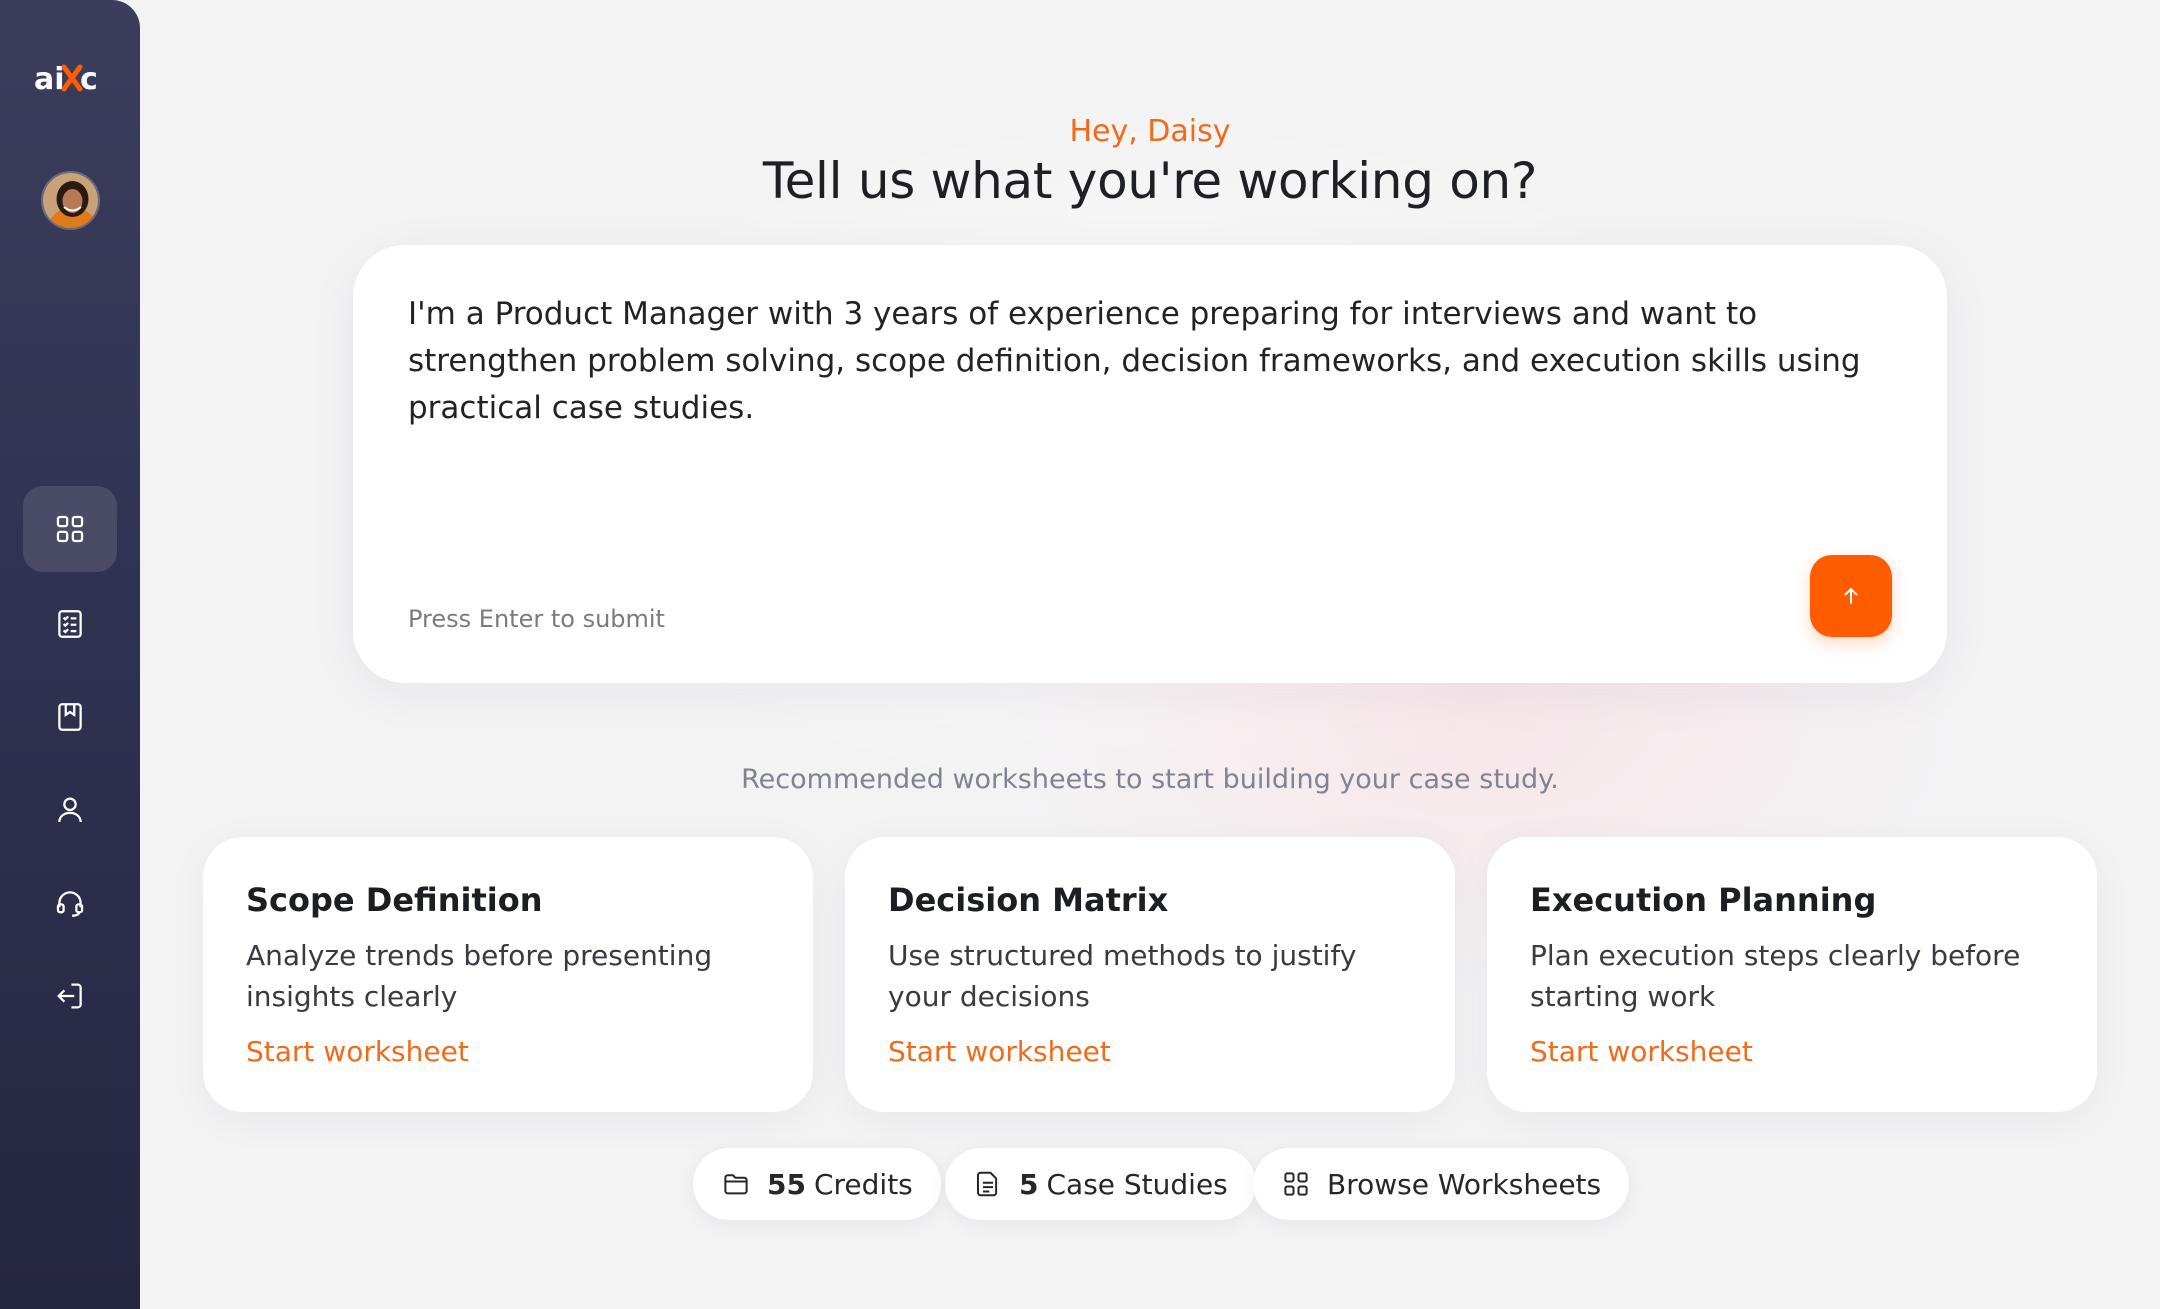 The width and height of the screenshot is (2160, 1309). I want to click on sidebar-item-dashboard, so click(70, 529).